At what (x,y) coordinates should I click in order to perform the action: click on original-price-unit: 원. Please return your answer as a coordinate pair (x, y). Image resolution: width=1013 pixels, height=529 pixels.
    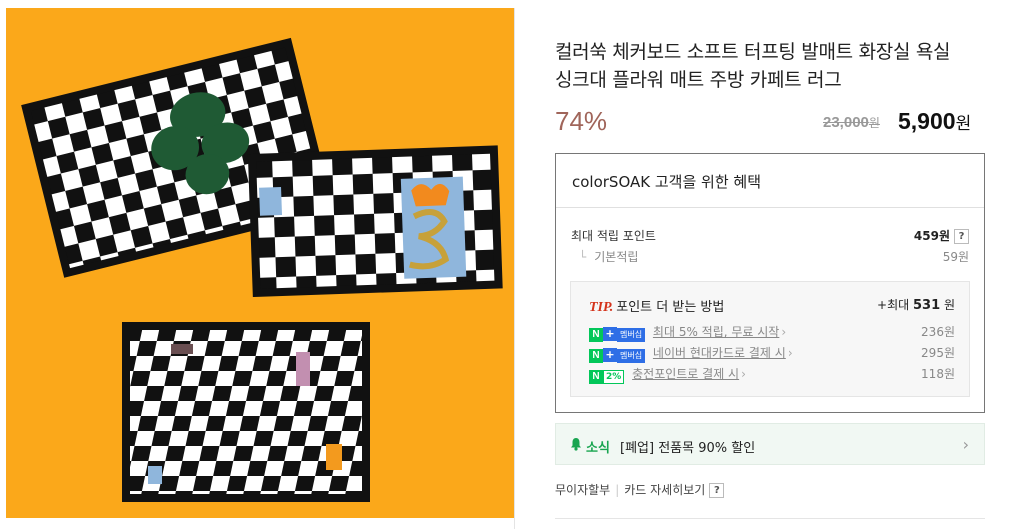
    Looking at the image, I should click on (874, 123).